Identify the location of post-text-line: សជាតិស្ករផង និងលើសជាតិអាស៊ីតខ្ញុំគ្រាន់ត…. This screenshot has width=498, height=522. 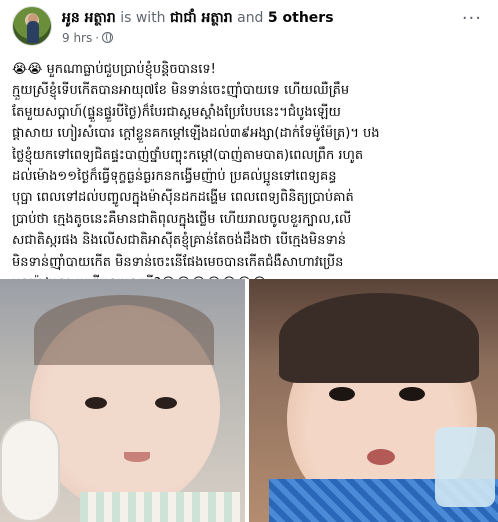
(179, 241).